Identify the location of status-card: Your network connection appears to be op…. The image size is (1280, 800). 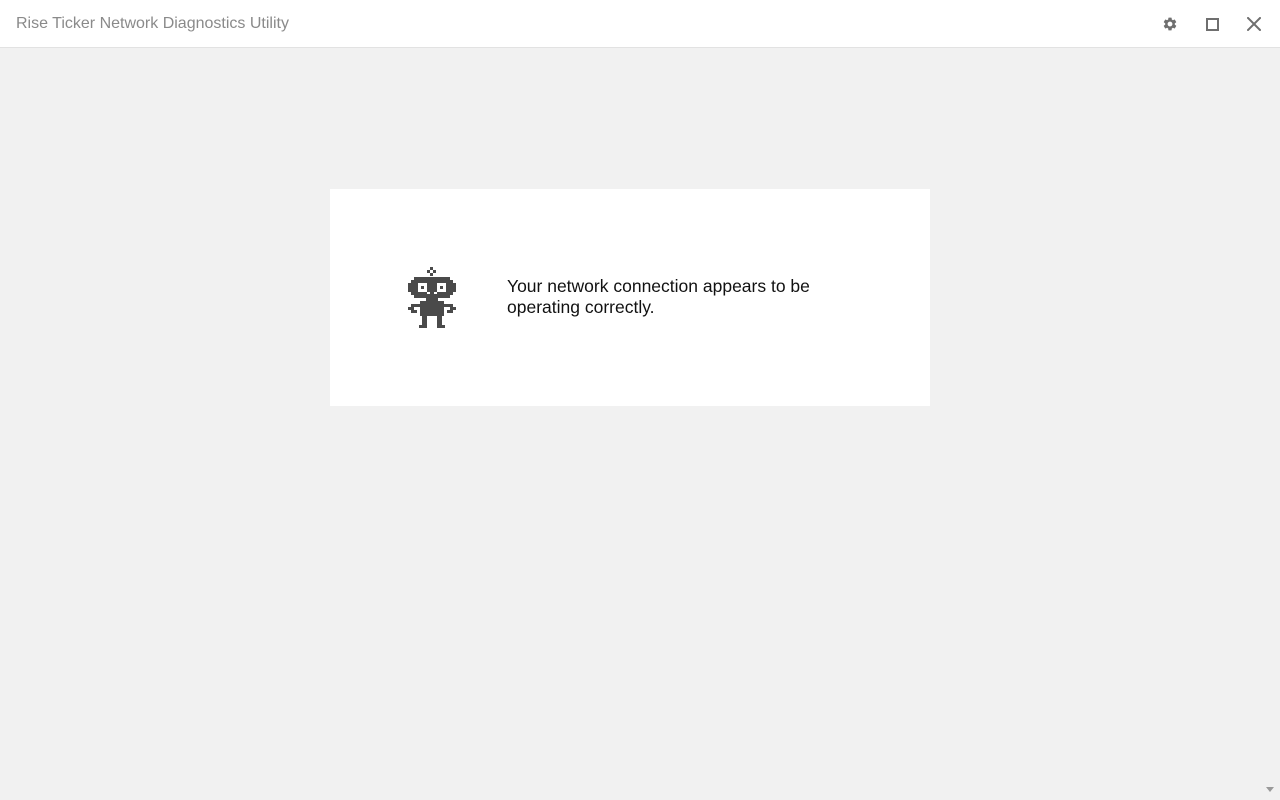
(630, 297).